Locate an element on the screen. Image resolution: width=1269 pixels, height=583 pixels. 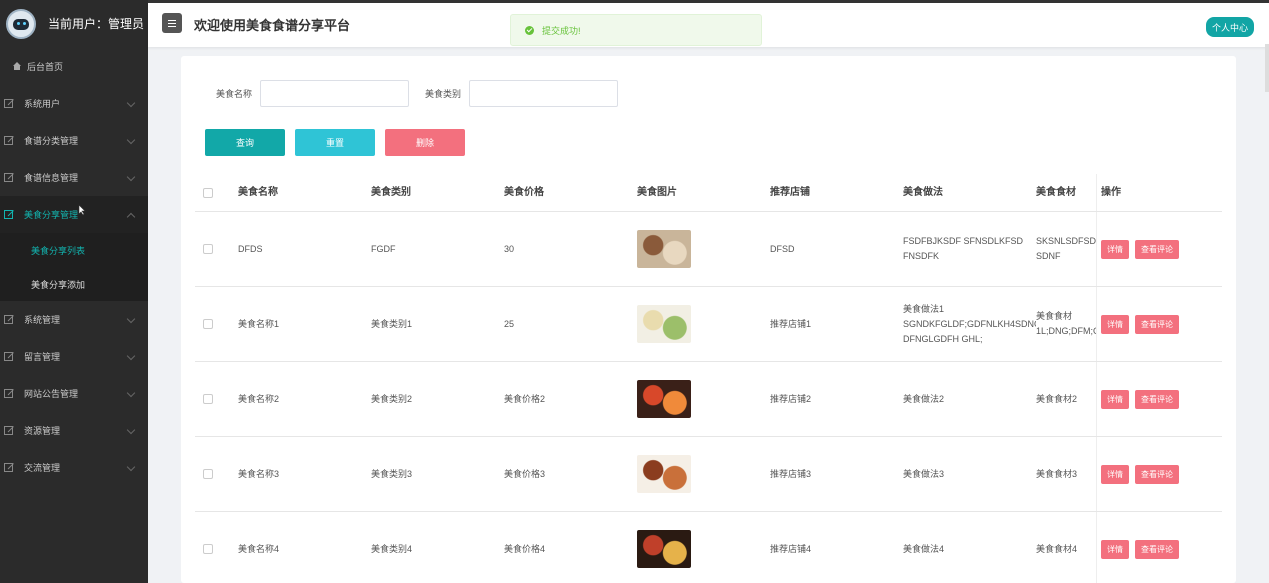
sidebar-item: 交流管理 is located at coordinates (74, 467).